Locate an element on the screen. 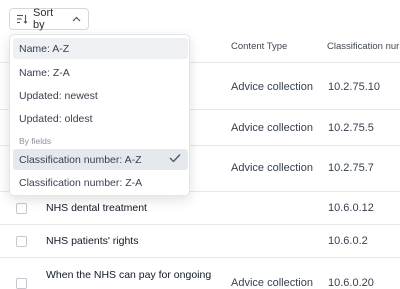  sort-option-name-a-z: Name: A-Z is located at coordinates (100, 48).